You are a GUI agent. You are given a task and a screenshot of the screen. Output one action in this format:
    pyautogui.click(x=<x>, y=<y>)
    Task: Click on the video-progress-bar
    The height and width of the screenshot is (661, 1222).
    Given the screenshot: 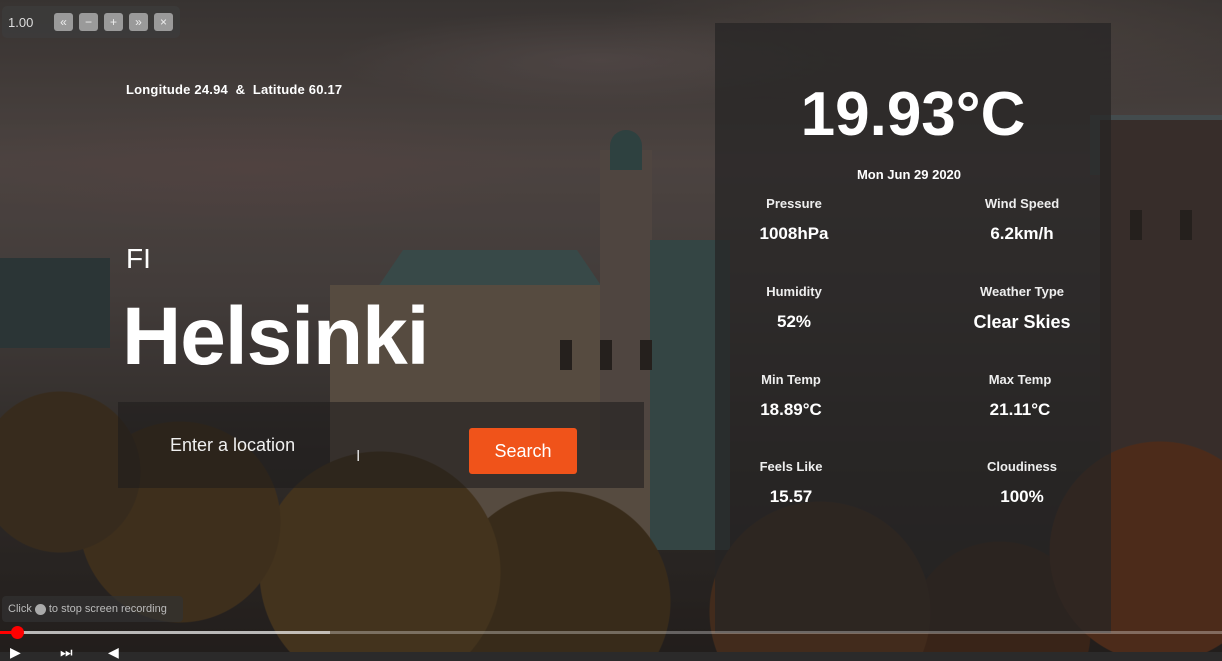 What is the action you would take?
    pyautogui.click(x=611, y=632)
    